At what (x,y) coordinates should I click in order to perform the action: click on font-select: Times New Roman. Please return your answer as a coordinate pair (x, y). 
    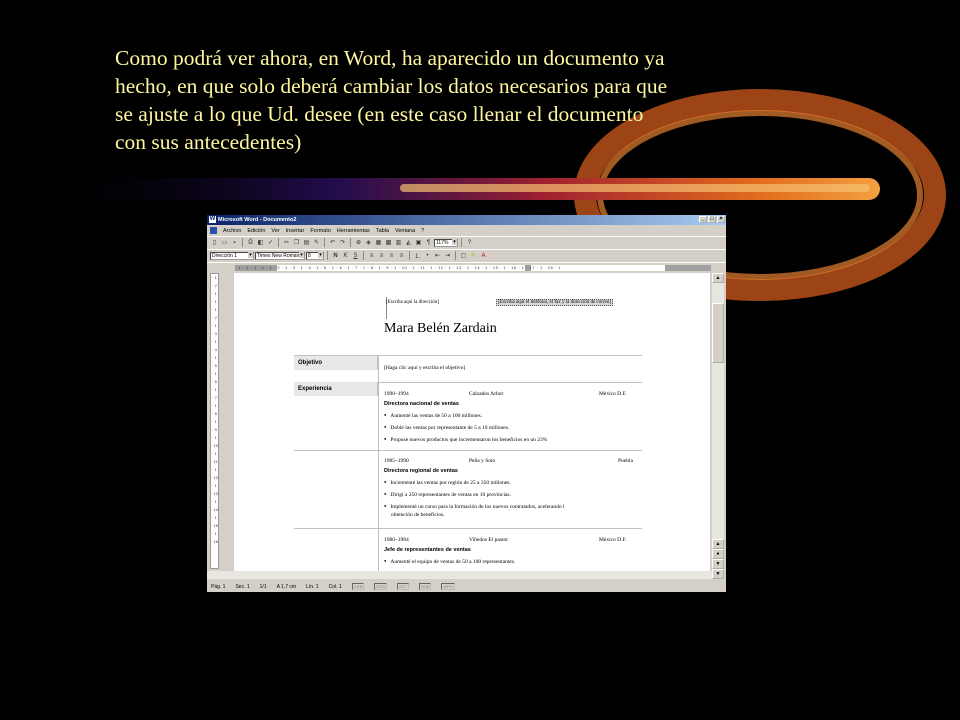
    Looking at the image, I should click on (280, 255).